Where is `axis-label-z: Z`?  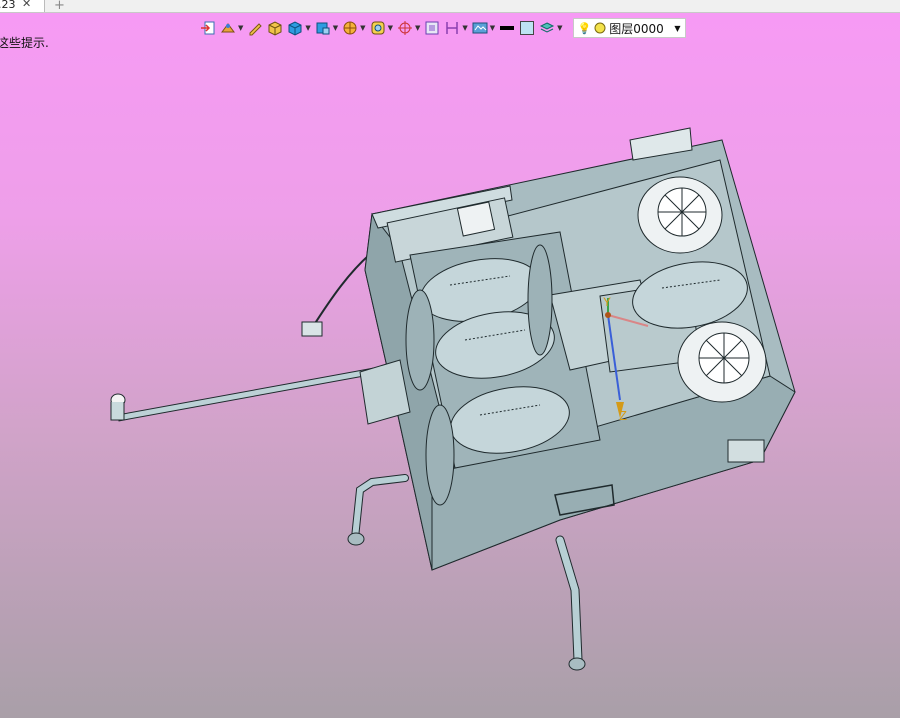
axis-label-z: Z is located at coordinates (623, 415).